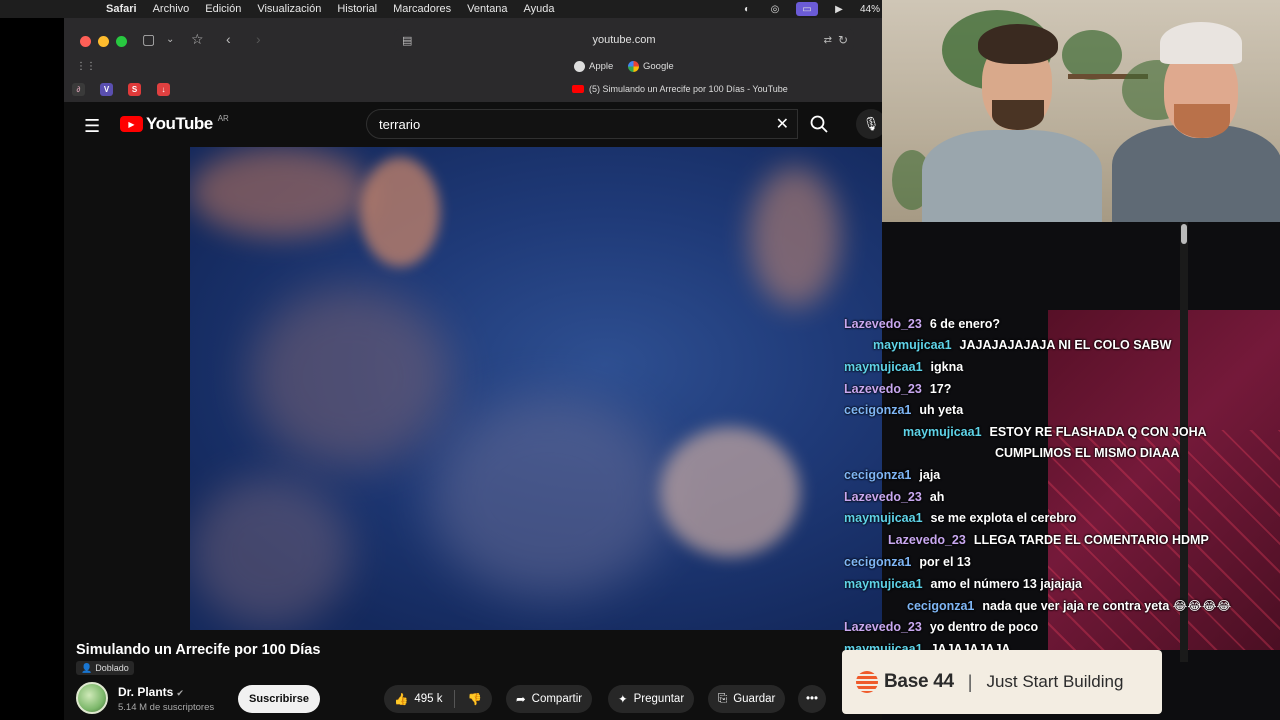 The image size is (1280, 720). What do you see at coordinates (521, 700) in the screenshot?
I see `share-arrow-icon: ➦` at bounding box center [521, 700].